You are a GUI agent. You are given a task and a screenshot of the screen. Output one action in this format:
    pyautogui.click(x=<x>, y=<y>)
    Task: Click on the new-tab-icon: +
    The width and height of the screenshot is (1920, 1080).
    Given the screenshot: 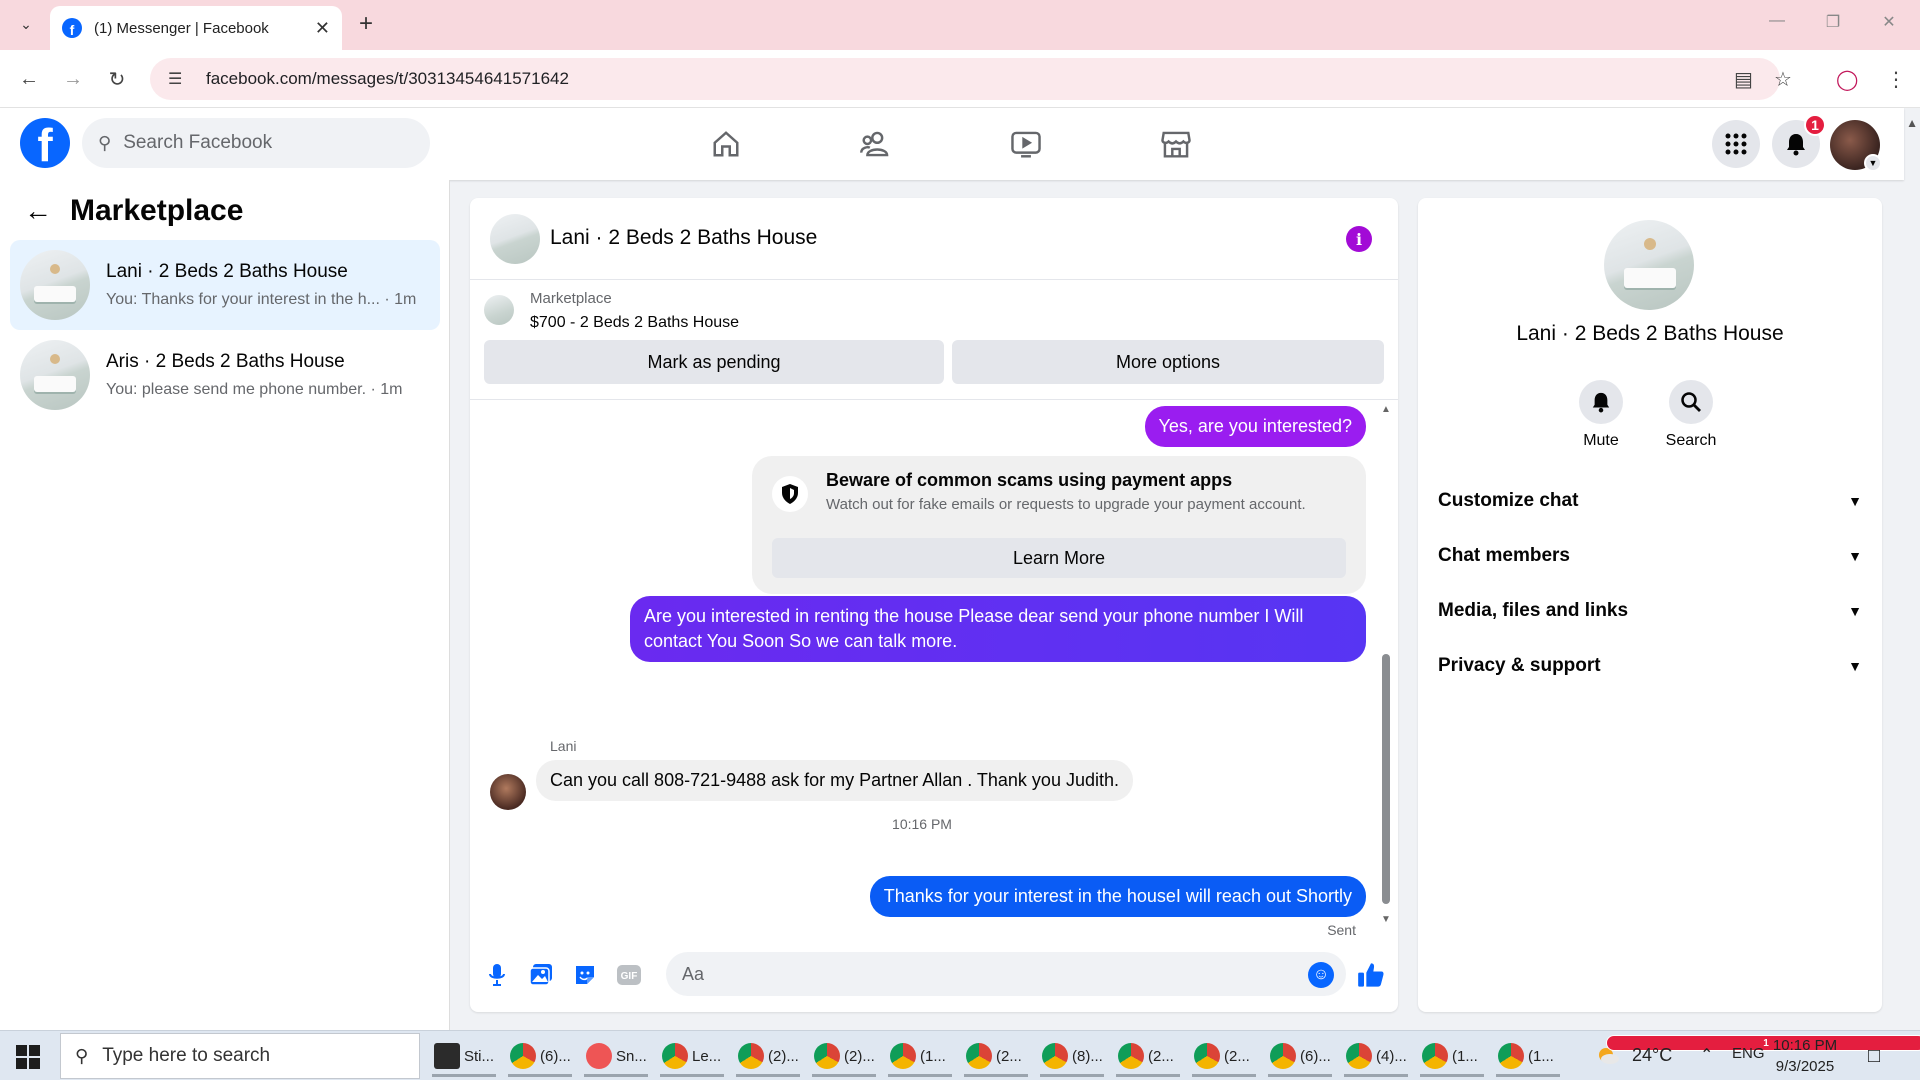 What is the action you would take?
    pyautogui.click(x=366, y=24)
    